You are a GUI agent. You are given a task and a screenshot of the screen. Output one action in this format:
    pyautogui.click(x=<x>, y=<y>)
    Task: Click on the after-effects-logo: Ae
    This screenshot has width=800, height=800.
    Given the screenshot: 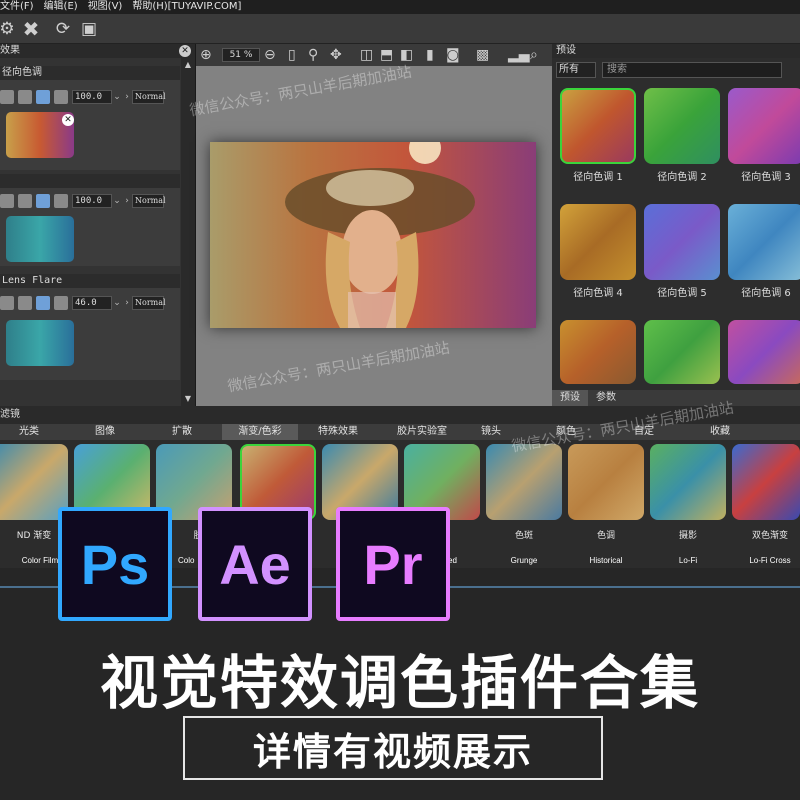 What is the action you would take?
    pyautogui.click(x=255, y=564)
    